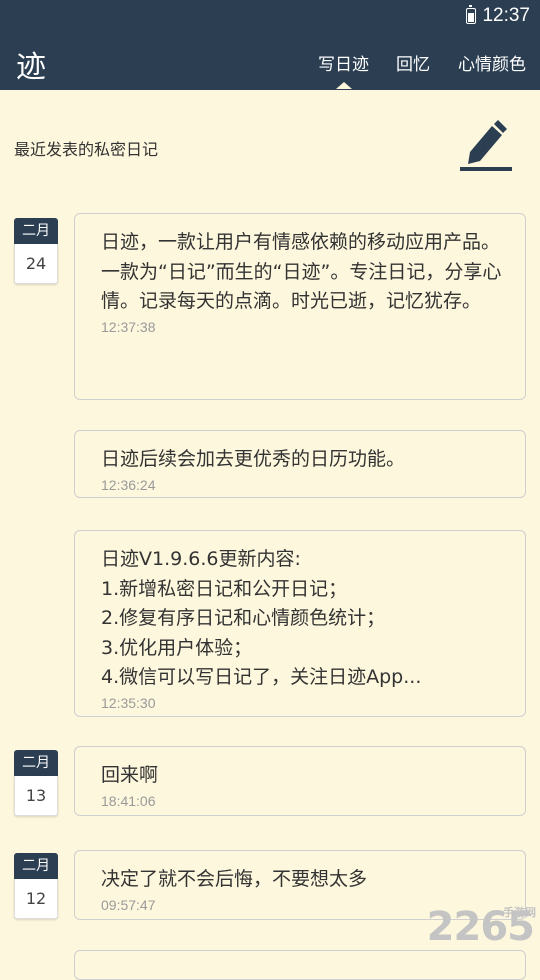  What do you see at coordinates (130, 775) in the screenshot?
I see `diary-entry-text: 回来啊` at bounding box center [130, 775].